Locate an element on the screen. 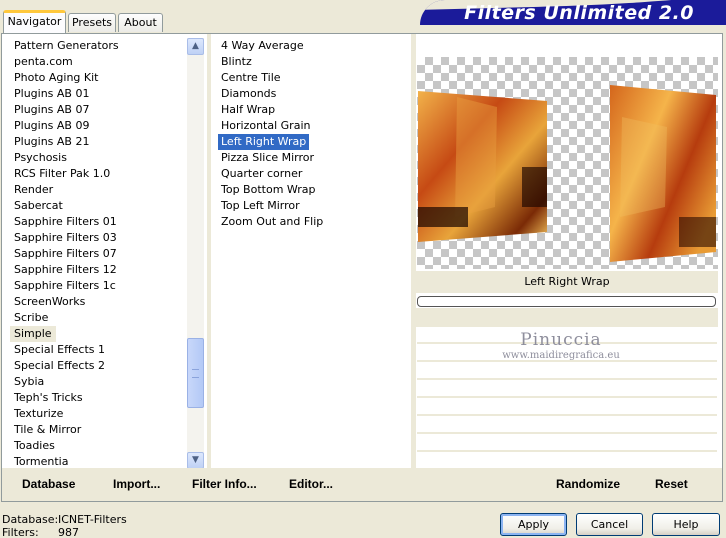 Image resolution: width=726 pixels, height=538 pixels. watermark: Pinuccia www.maidiregrafica.eu is located at coordinates (561, 346).